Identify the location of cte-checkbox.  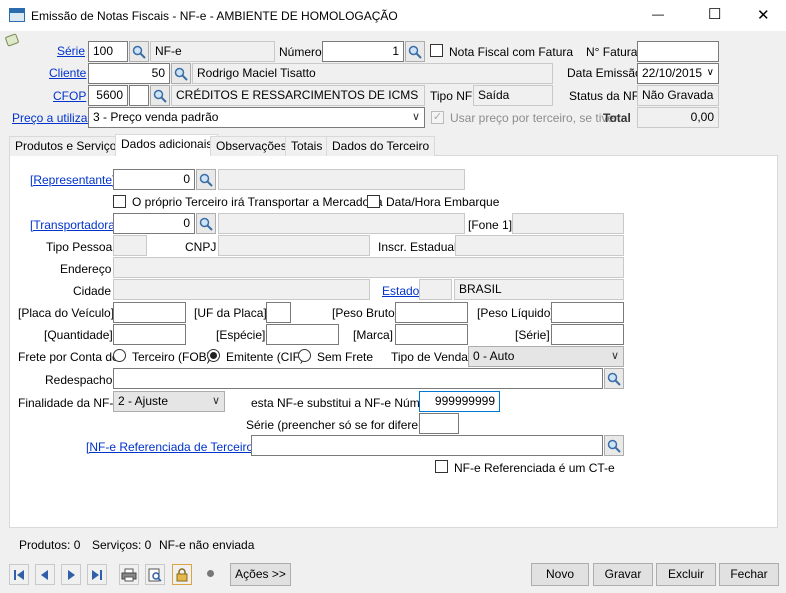
(441, 466).